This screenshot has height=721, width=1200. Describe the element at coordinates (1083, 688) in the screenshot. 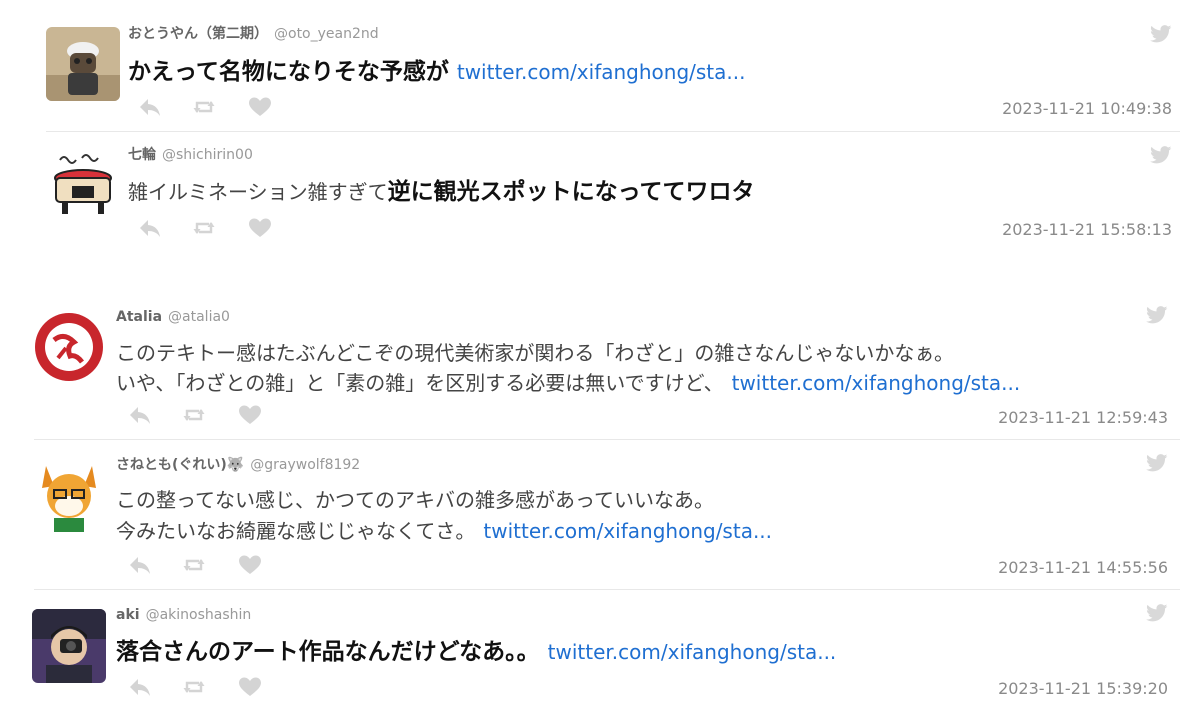

I see `timestamp: 2023-11-21 15:39:20` at that location.